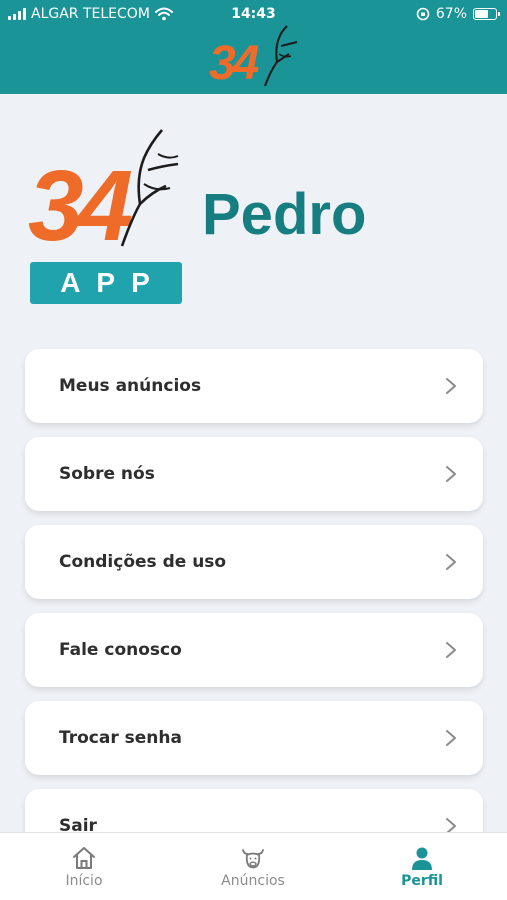  What do you see at coordinates (253, 859) in the screenshot?
I see `cow-icon` at bounding box center [253, 859].